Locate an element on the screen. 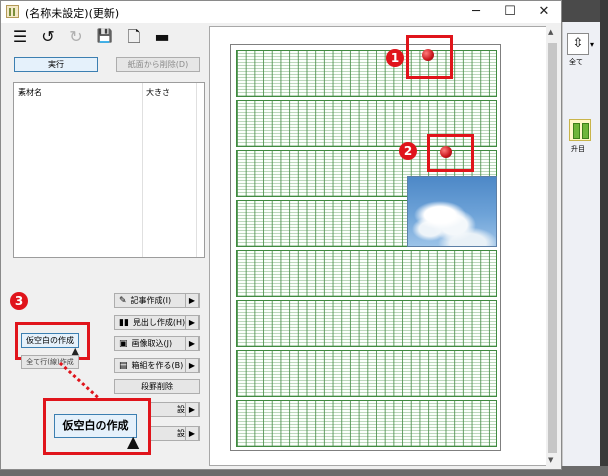 Image resolution: width=608 pixels, height=476 pixels. import-image-arrow-button: ▶ is located at coordinates (192, 343).